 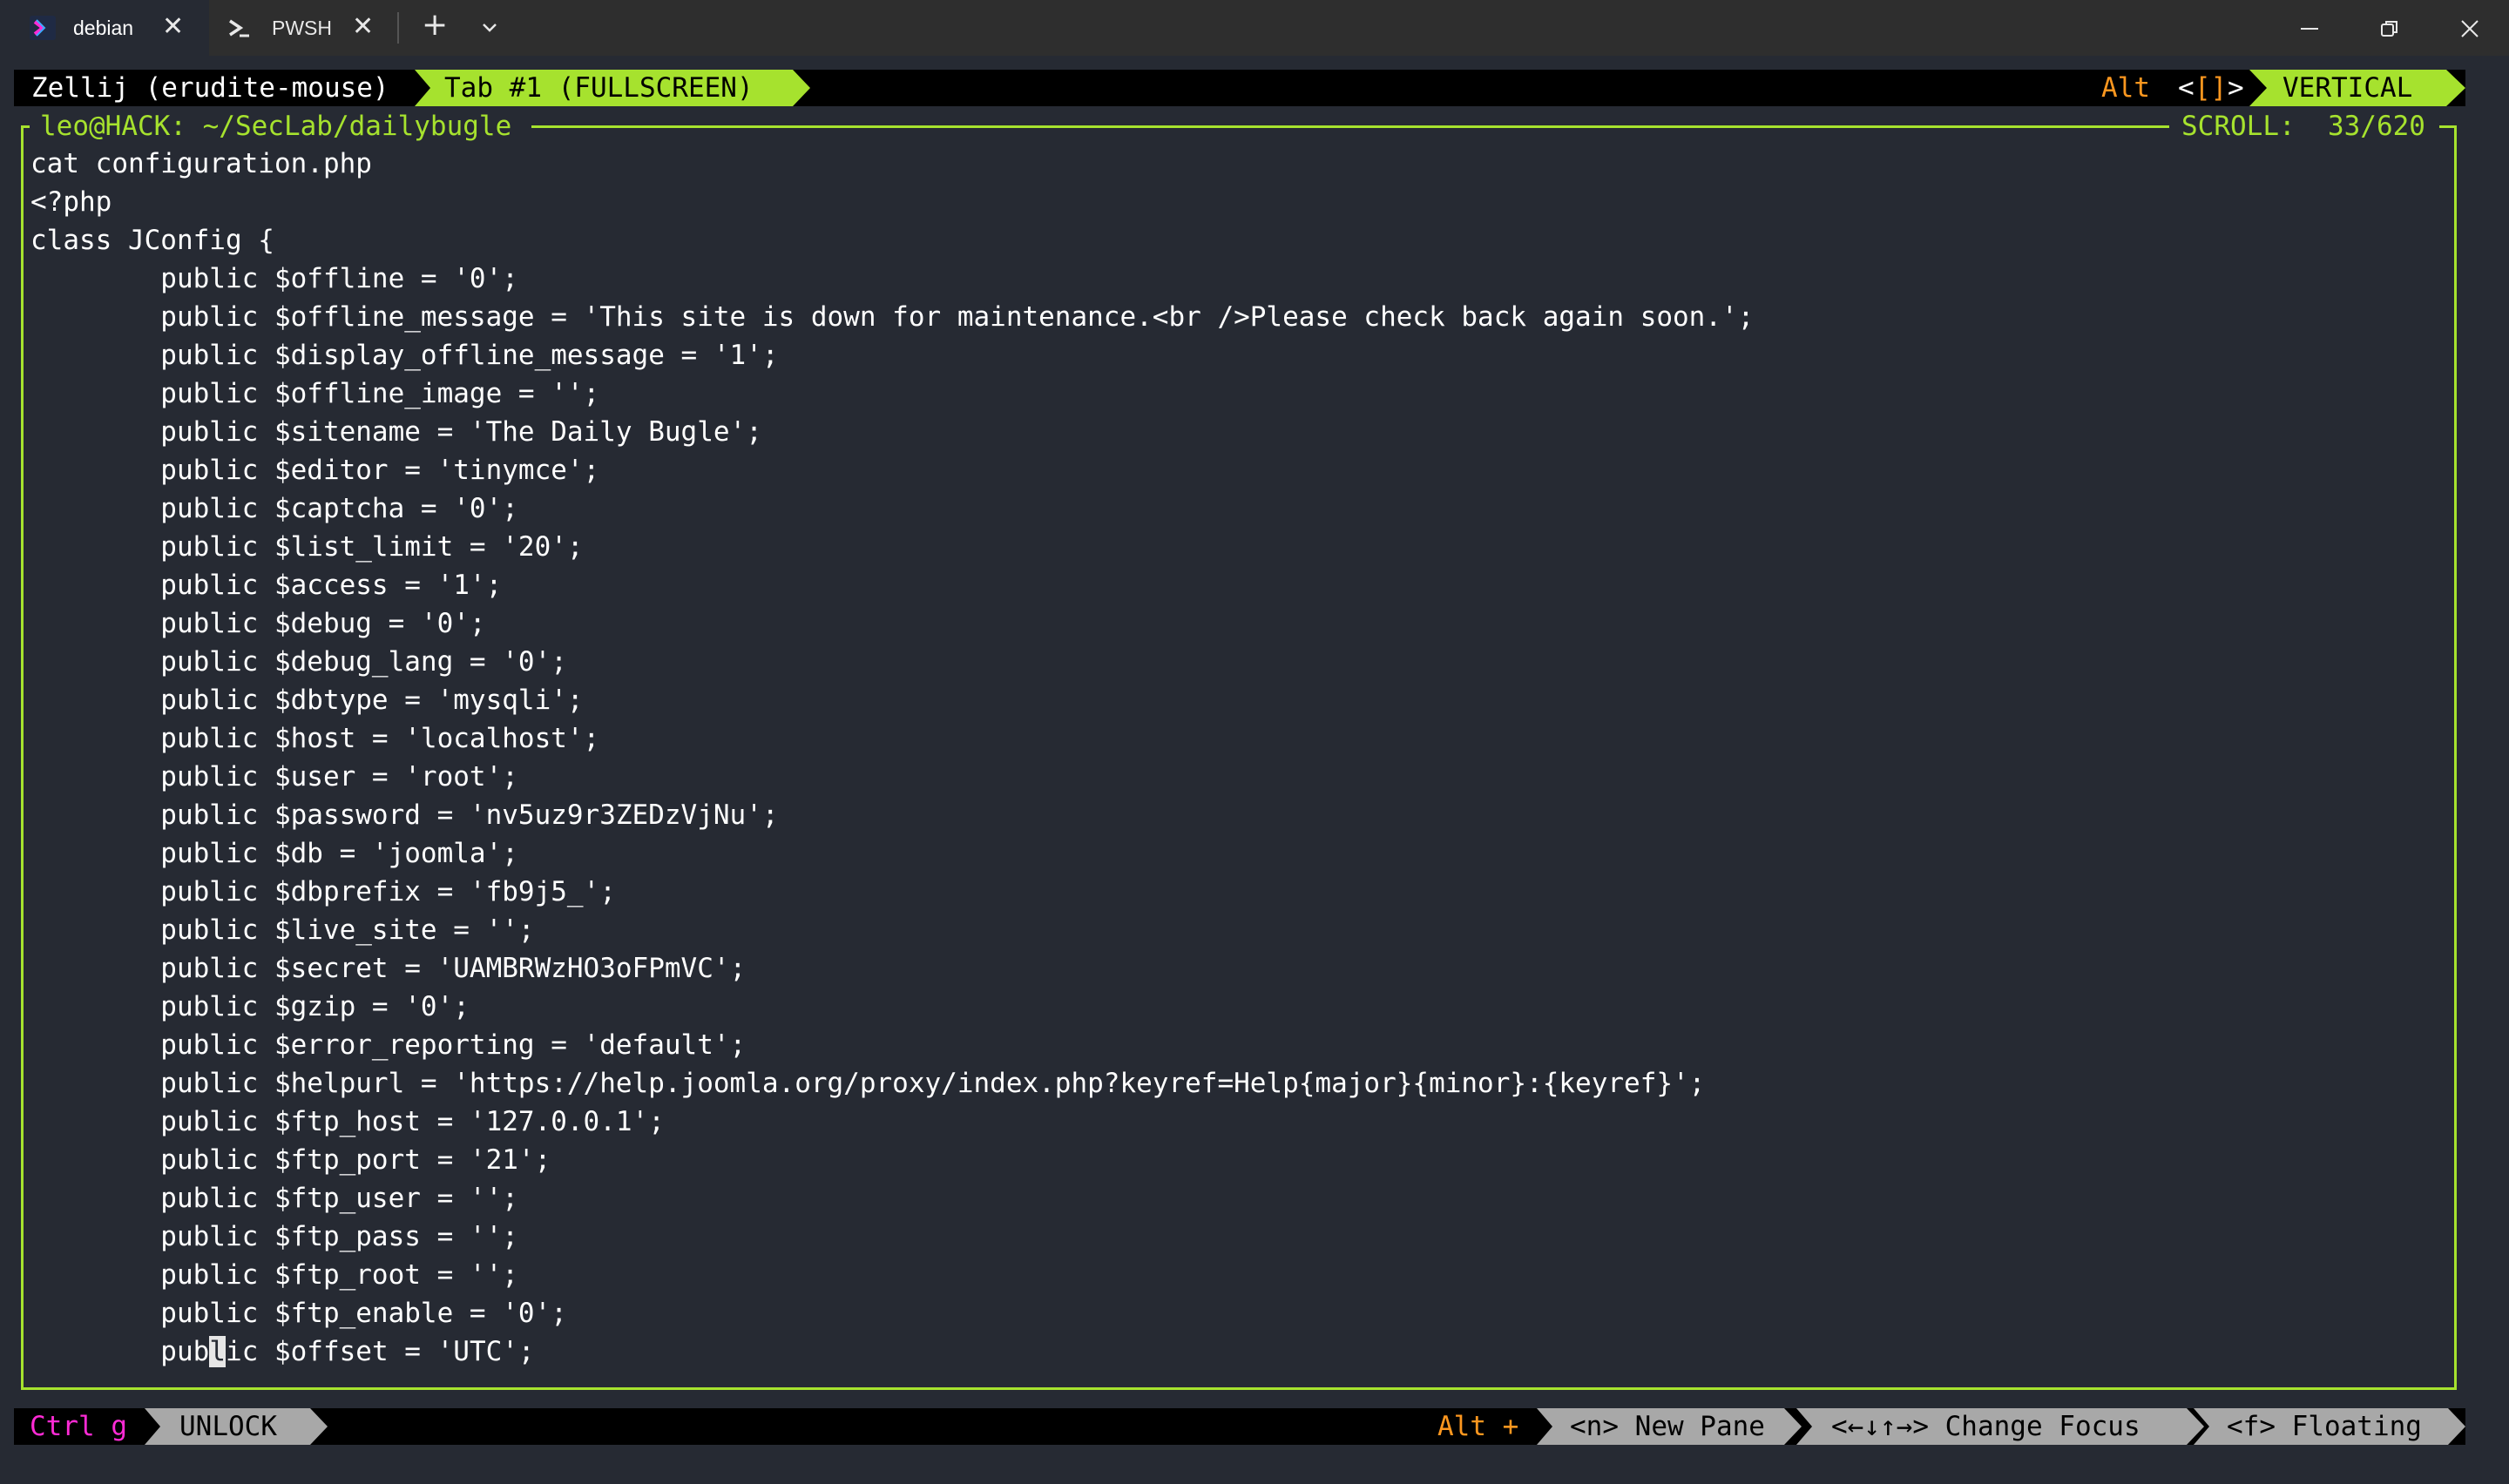 What do you see at coordinates (1254, 28) in the screenshot?
I see `tab-bar: debian ✕ PWSH ✕ +` at bounding box center [1254, 28].